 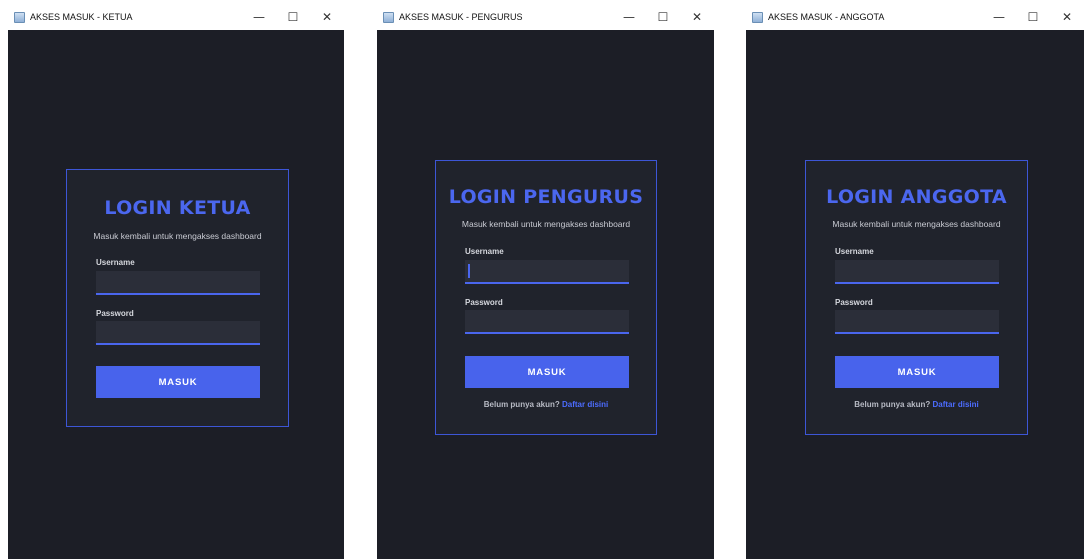 I want to click on title-bar: AKSES MASUK - KETUA — ☐ ✕, so click(x=176, y=17).